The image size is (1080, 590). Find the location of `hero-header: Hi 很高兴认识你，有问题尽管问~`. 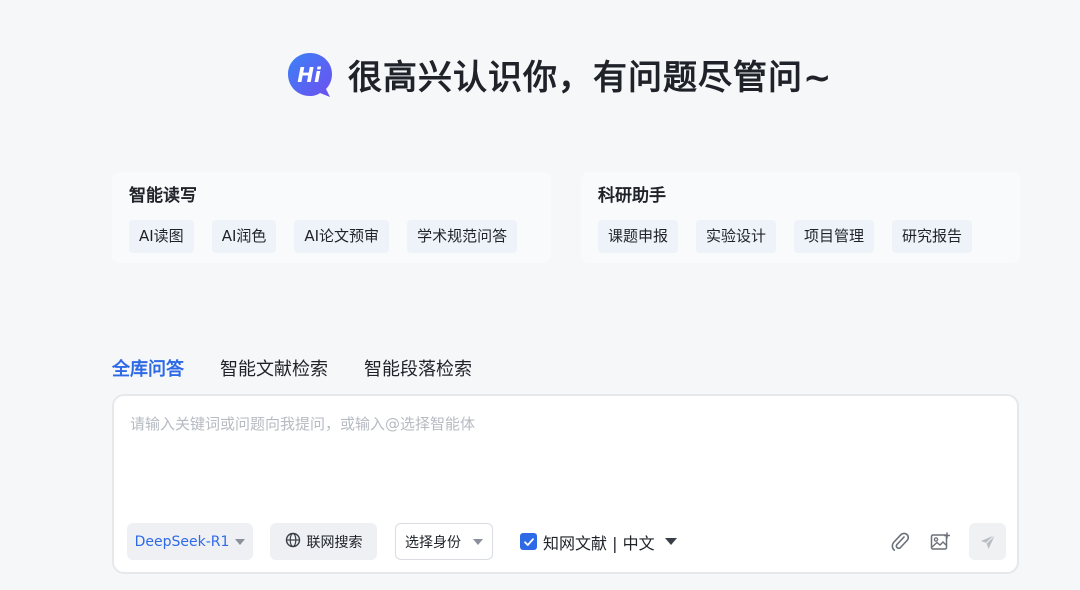

hero-header: Hi 很高兴认识你，有问题尽管问~ is located at coordinates (559, 74).